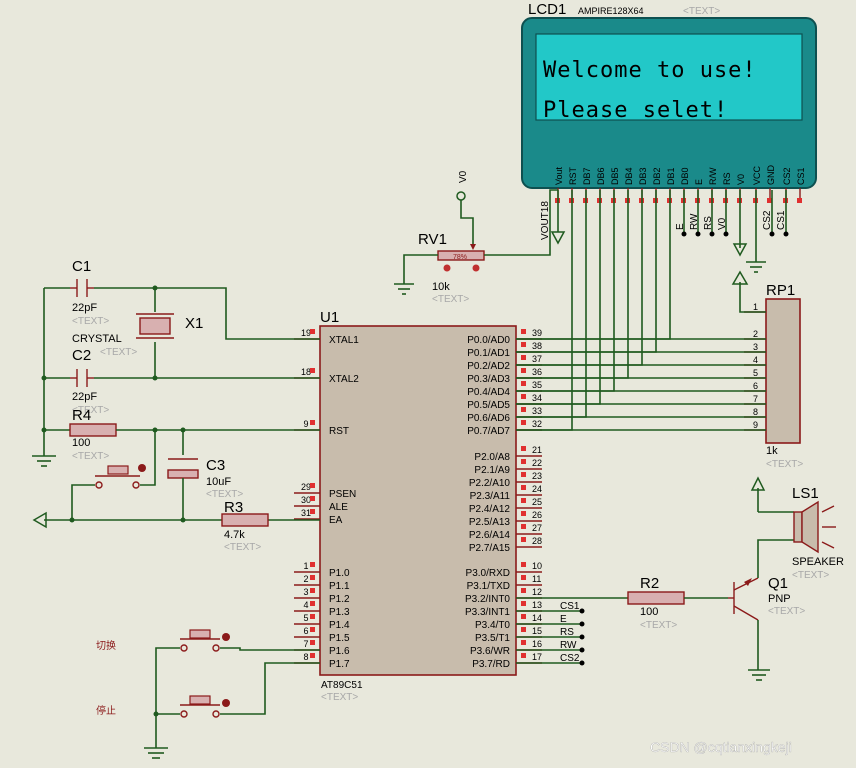  Describe the element at coordinates (305, 618) in the screenshot. I see `u1-pin-number: 5` at that location.